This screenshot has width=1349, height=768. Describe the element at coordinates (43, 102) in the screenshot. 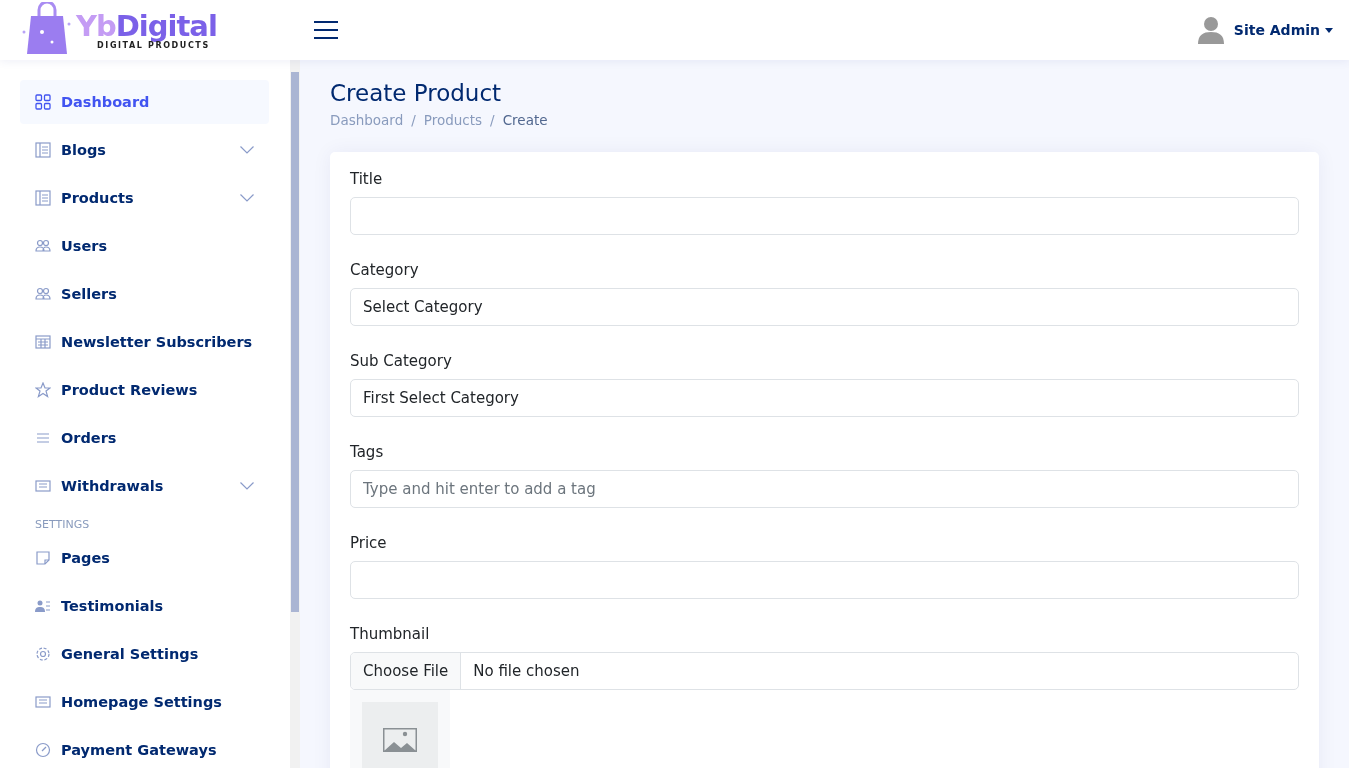

I see `grid-icon` at that location.